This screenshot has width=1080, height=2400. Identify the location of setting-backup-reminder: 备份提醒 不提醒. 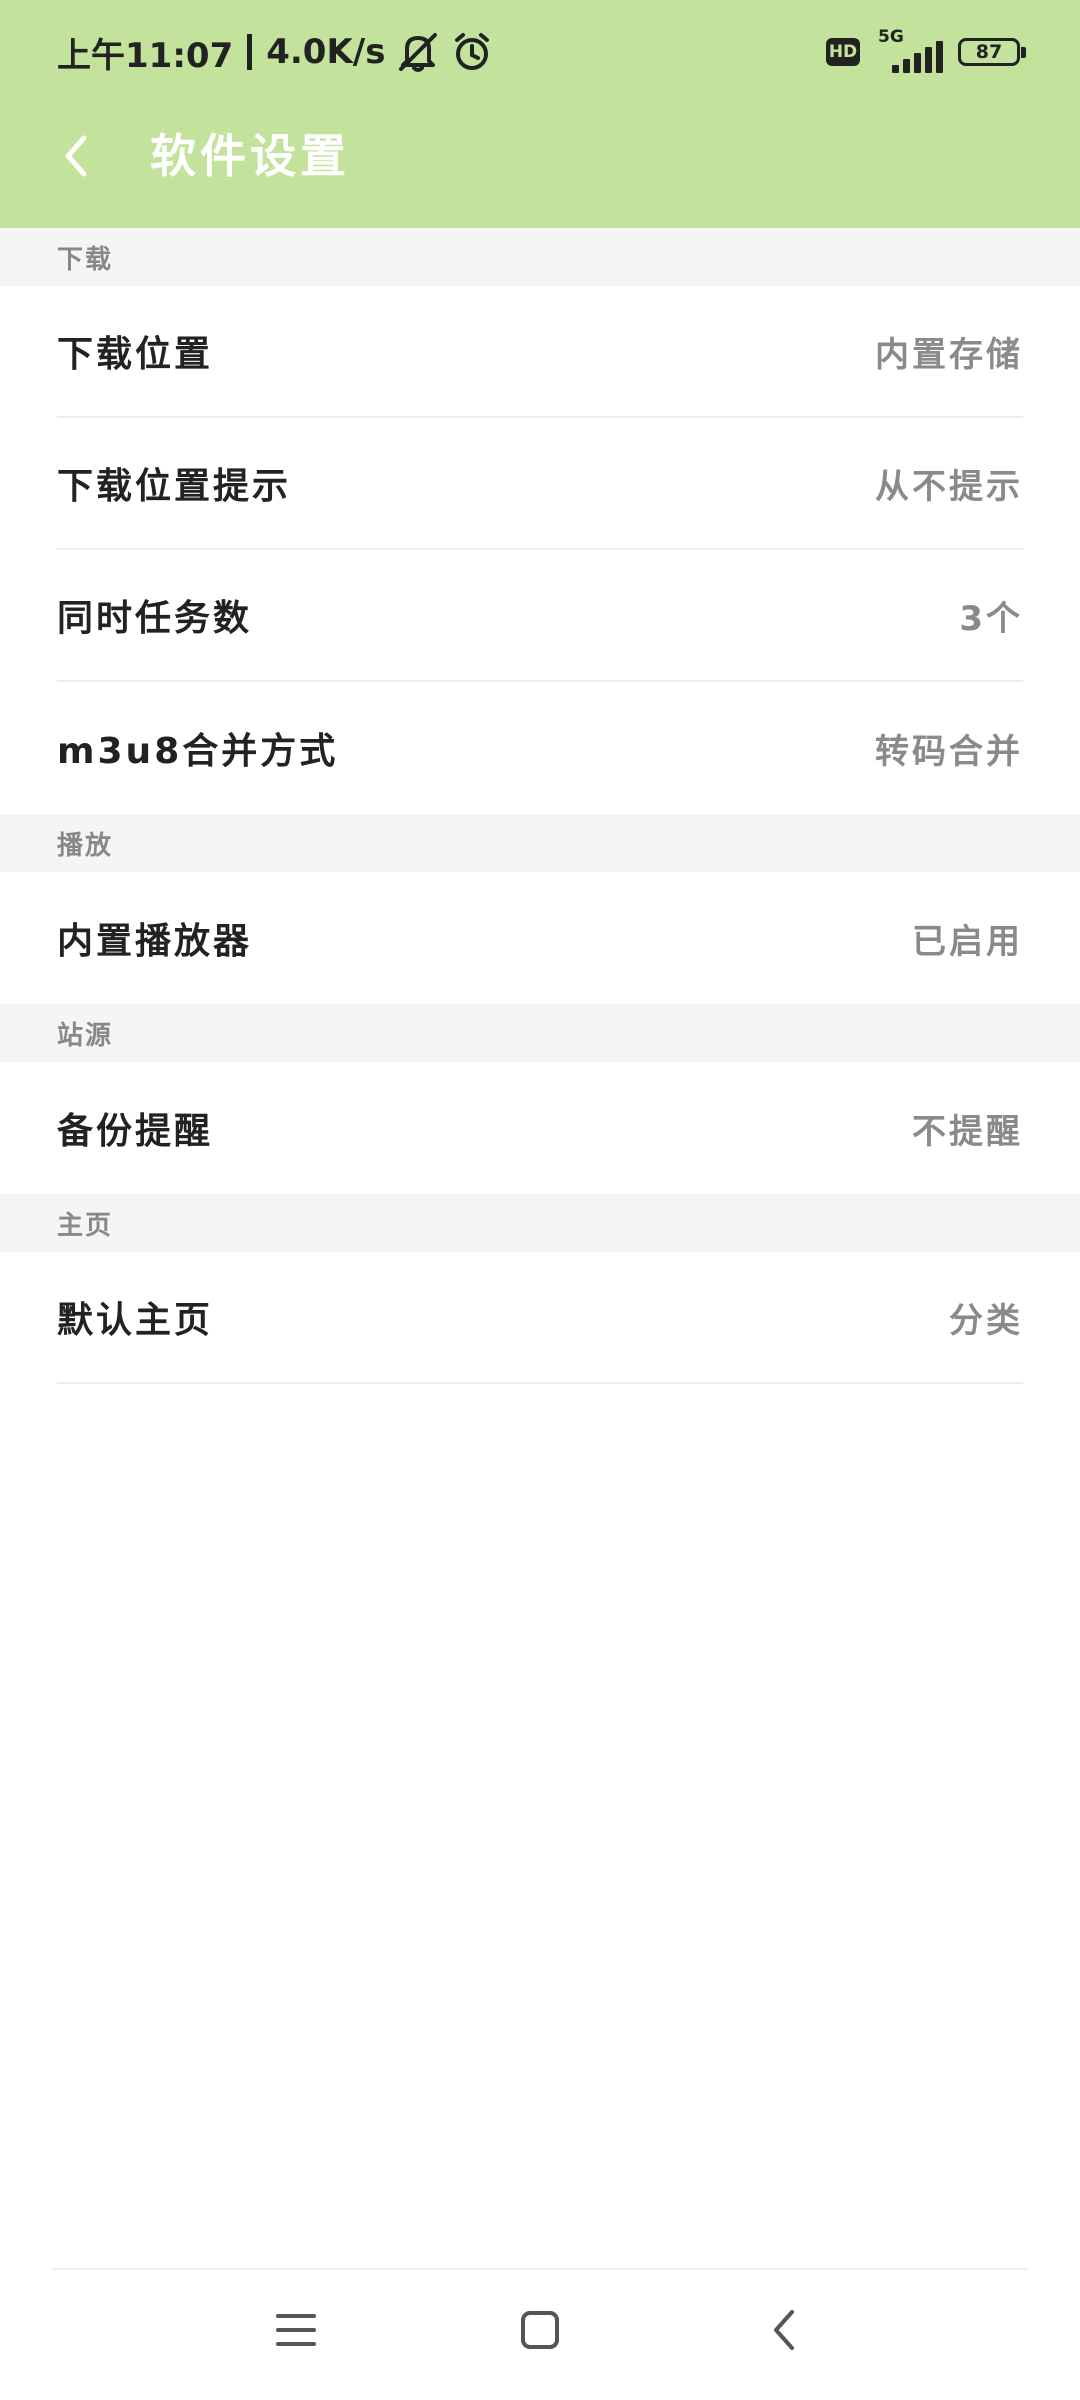
(540, 1128).